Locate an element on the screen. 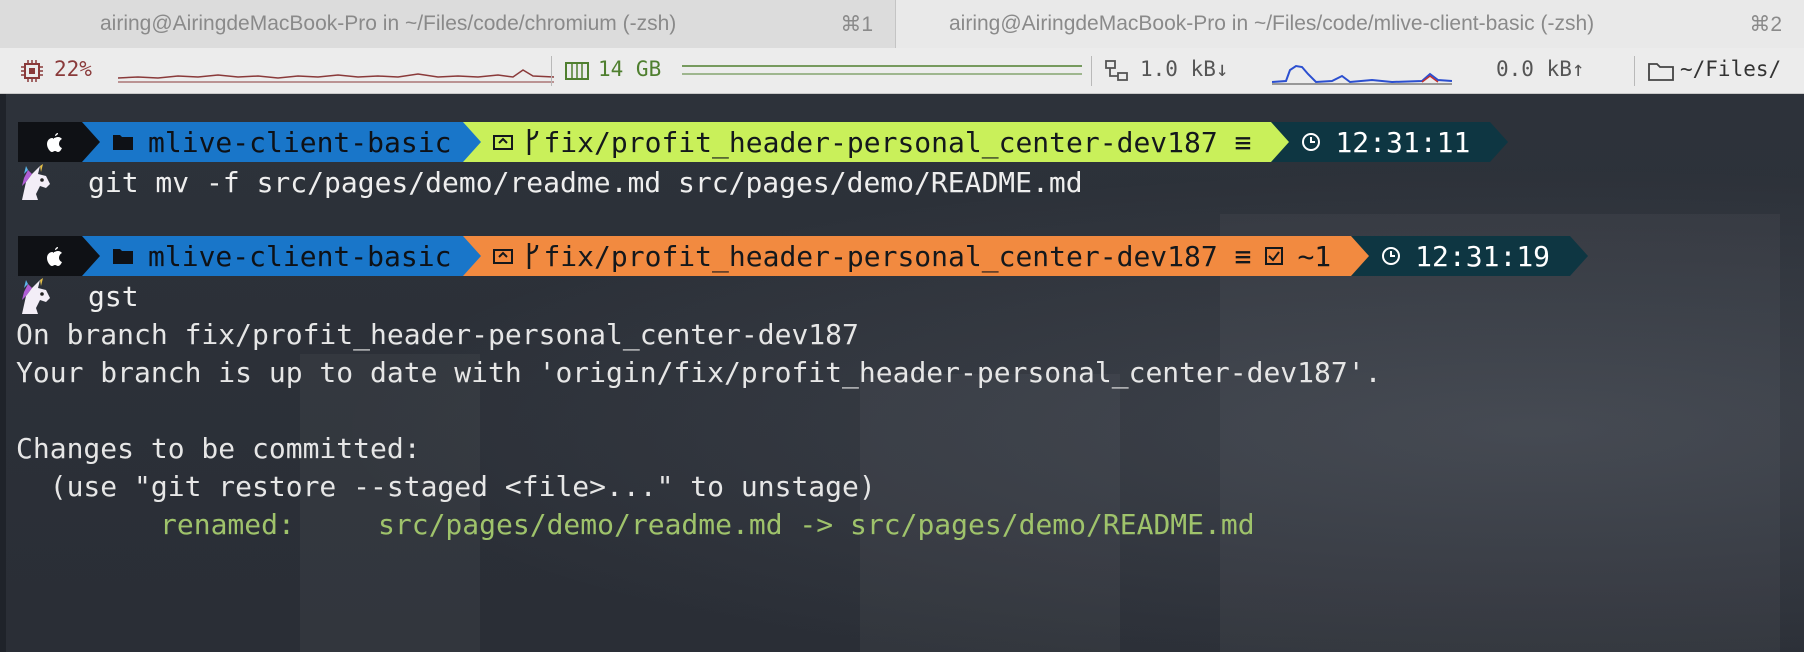 The width and height of the screenshot is (1804, 652). memory-usage: 14 GB is located at coordinates (630, 69).